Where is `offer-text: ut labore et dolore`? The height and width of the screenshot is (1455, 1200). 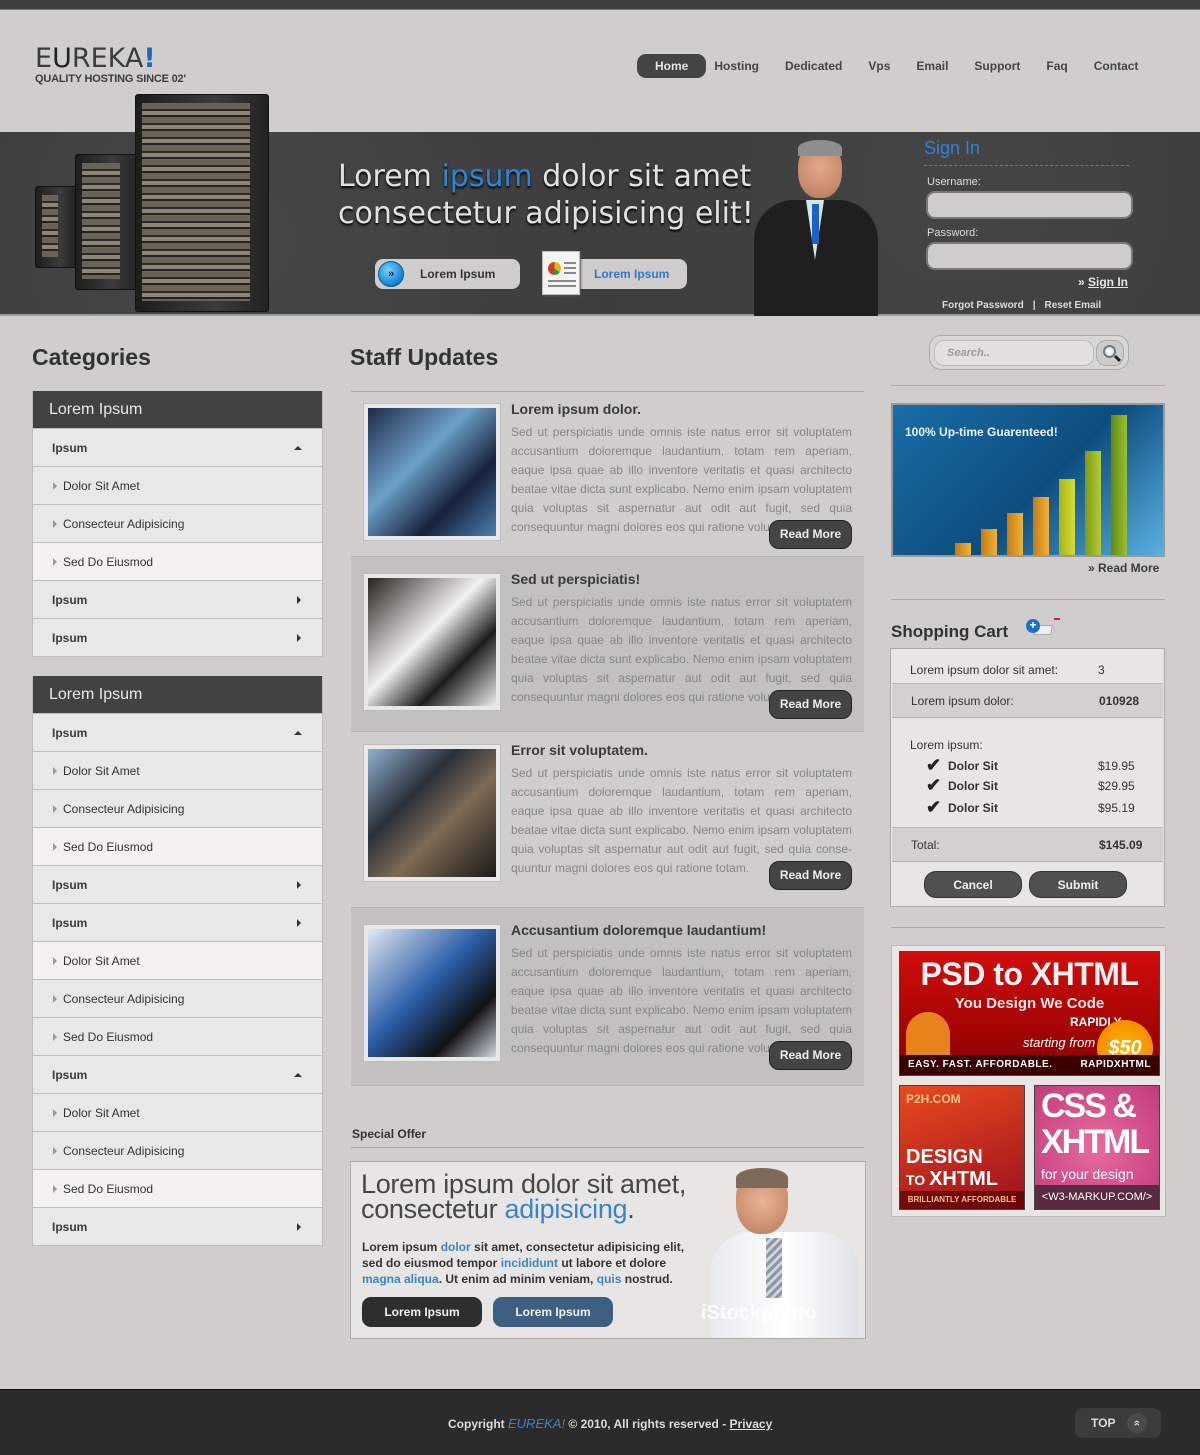
offer-text: ut labore et dolore is located at coordinates (612, 1263).